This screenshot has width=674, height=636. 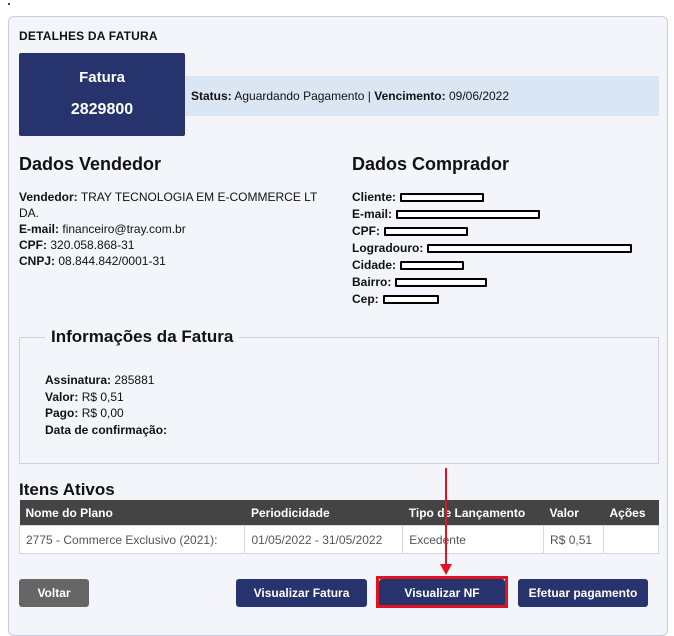 I want to click on buyer-row-cpf: CPF:, so click(x=492, y=231).